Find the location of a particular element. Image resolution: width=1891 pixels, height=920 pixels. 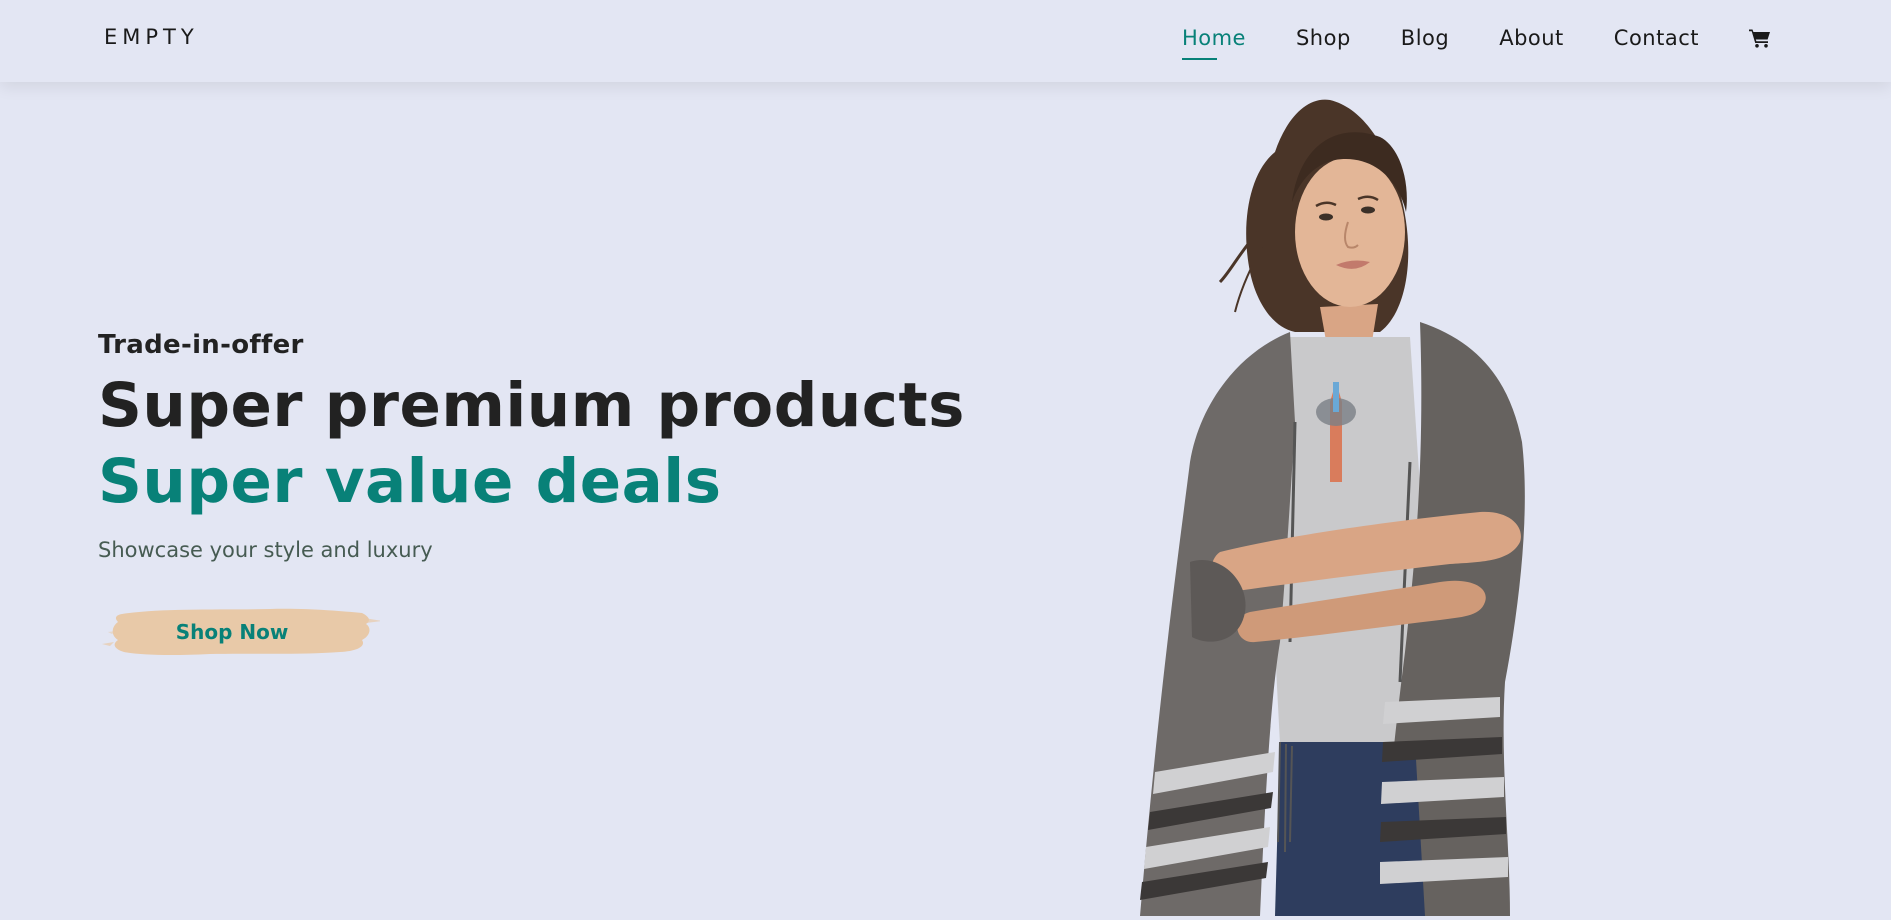

shop-now-label: Shop Now is located at coordinates (232, 632).